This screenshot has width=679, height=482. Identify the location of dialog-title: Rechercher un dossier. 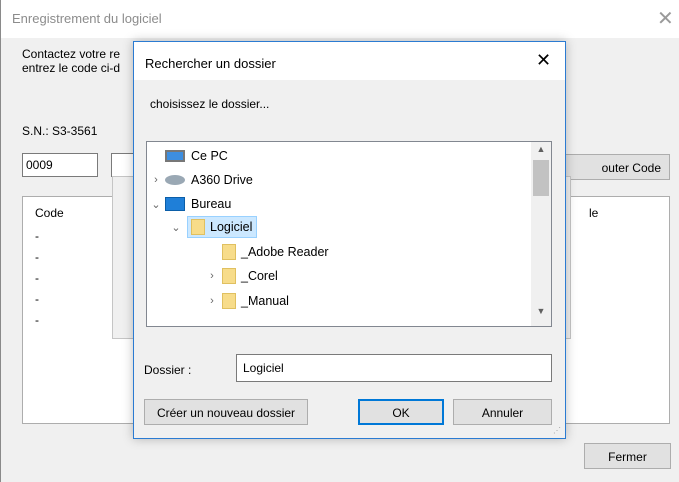
(210, 63).